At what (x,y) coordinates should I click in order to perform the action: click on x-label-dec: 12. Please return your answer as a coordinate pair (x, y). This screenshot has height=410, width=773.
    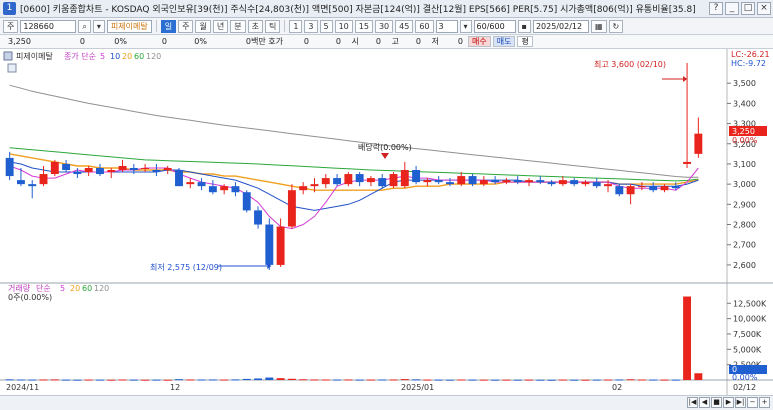
    Looking at the image, I should click on (175, 387).